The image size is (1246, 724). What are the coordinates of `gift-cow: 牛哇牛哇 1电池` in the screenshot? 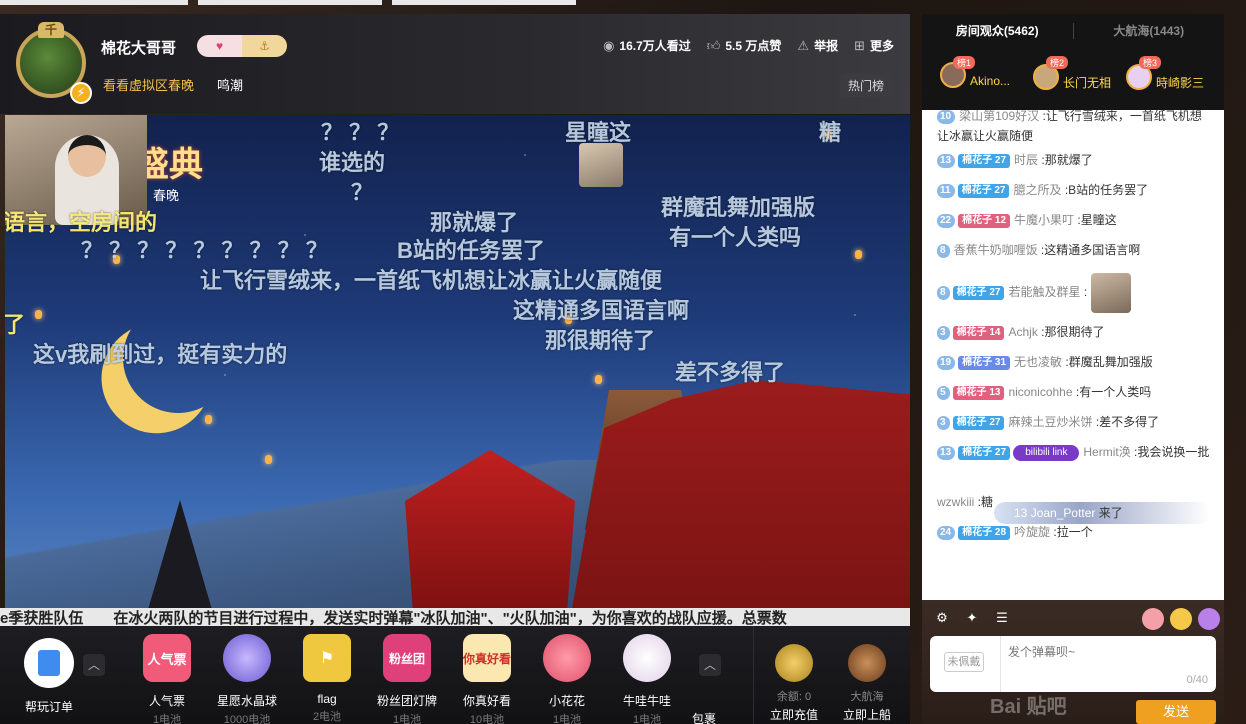 It's located at (647, 679).